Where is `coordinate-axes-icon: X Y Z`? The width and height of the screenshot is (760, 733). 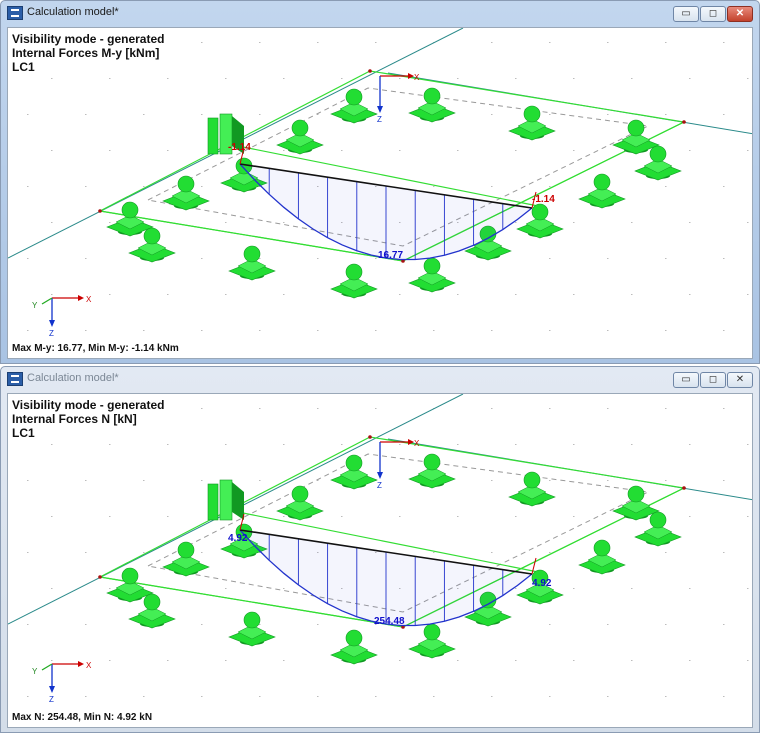 coordinate-axes-icon: X Y Z is located at coordinates (62, 316).